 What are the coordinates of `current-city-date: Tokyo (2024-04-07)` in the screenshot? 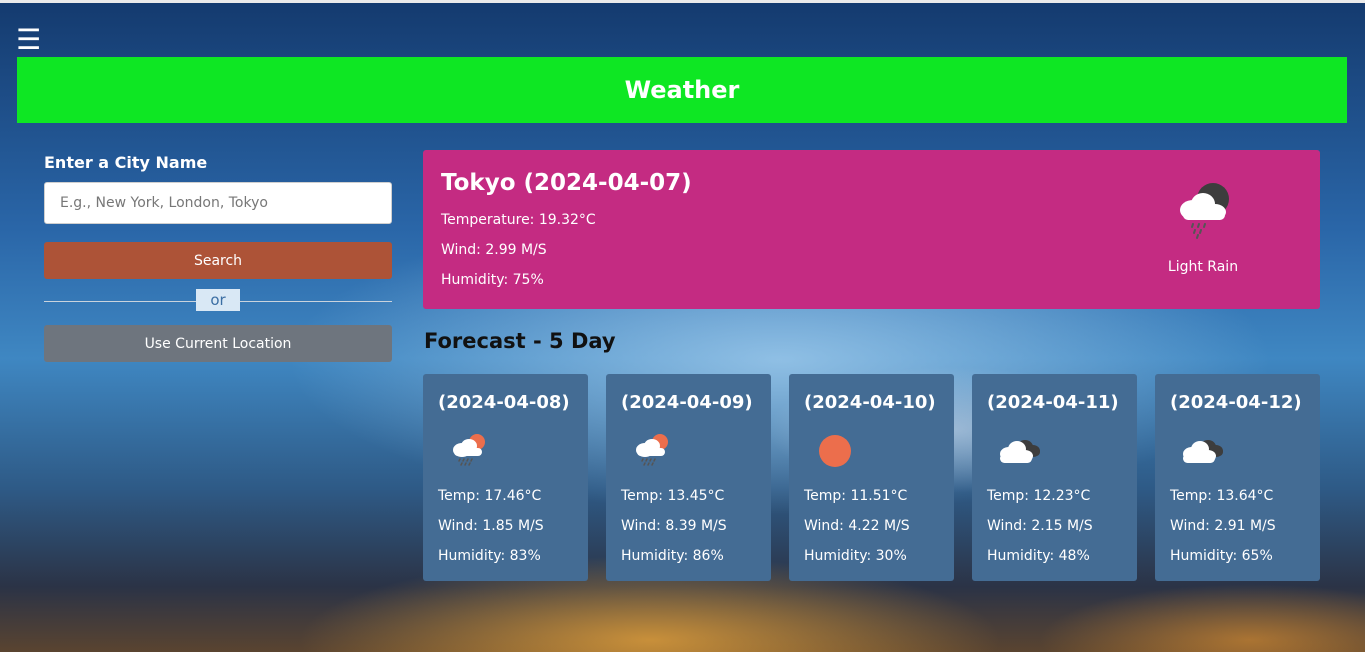 It's located at (566, 183).